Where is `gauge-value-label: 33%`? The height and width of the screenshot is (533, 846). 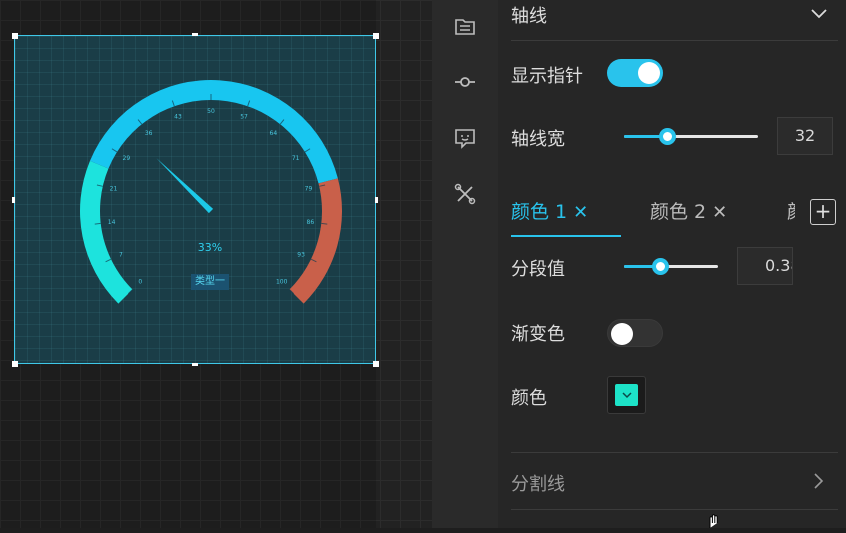 gauge-value-label: 33% is located at coordinates (210, 247).